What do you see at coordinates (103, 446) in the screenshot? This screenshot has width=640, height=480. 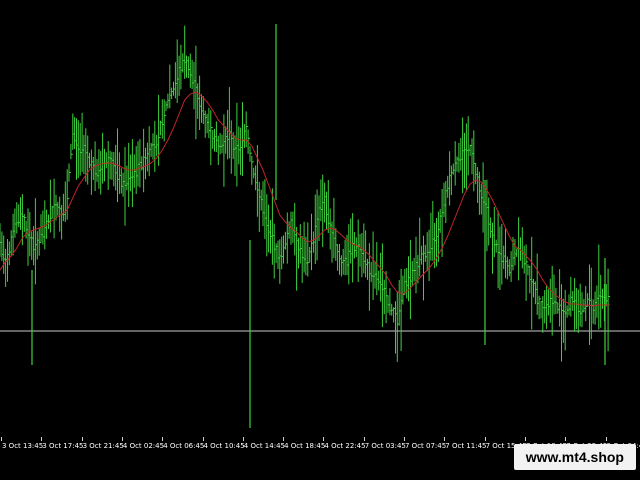 I see `time-tick-label: 3 Oct 21:45` at bounding box center [103, 446].